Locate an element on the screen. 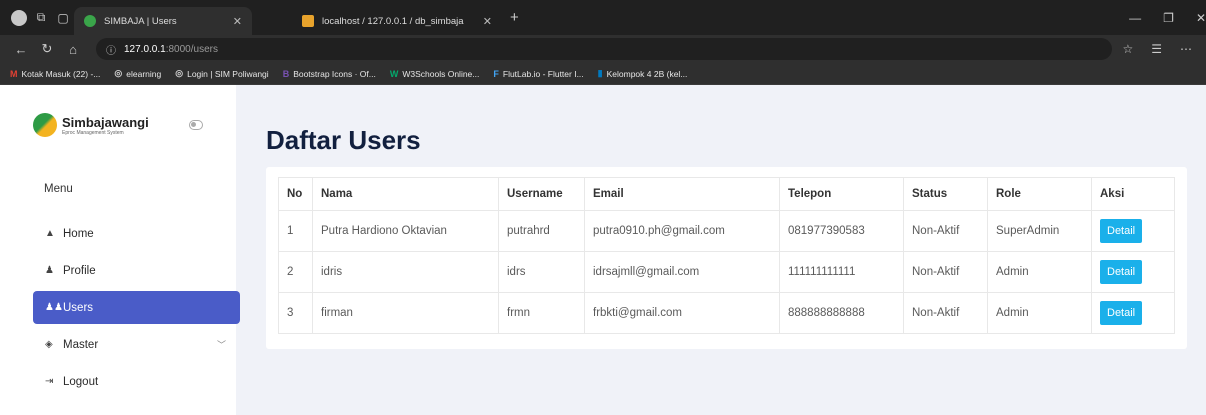 This screenshot has height=415, width=1206. column-header-nama: Nama is located at coordinates (405, 194).